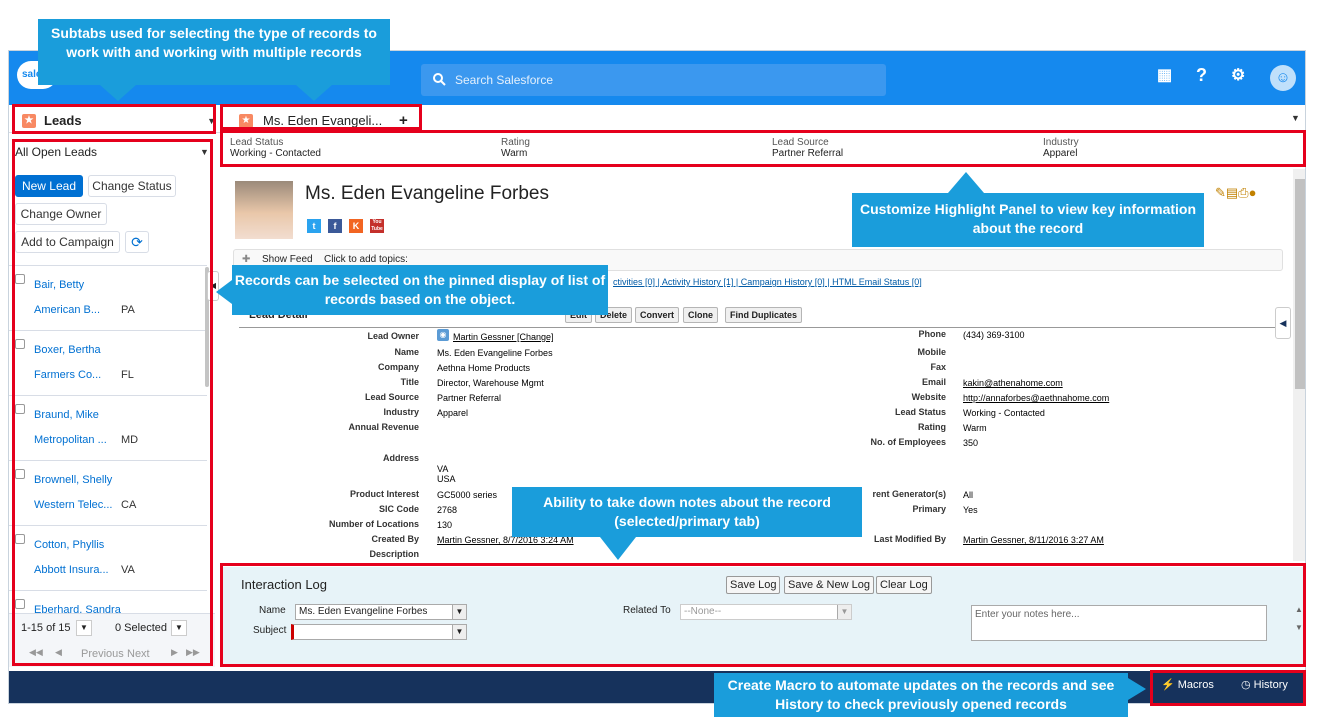  What do you see at coordinates (1033, 540) in the screenshot?
I see `last-modified-link: Martin Gessner, 8/11/2016 3:27 AM` at bounding box center [1033, 540].